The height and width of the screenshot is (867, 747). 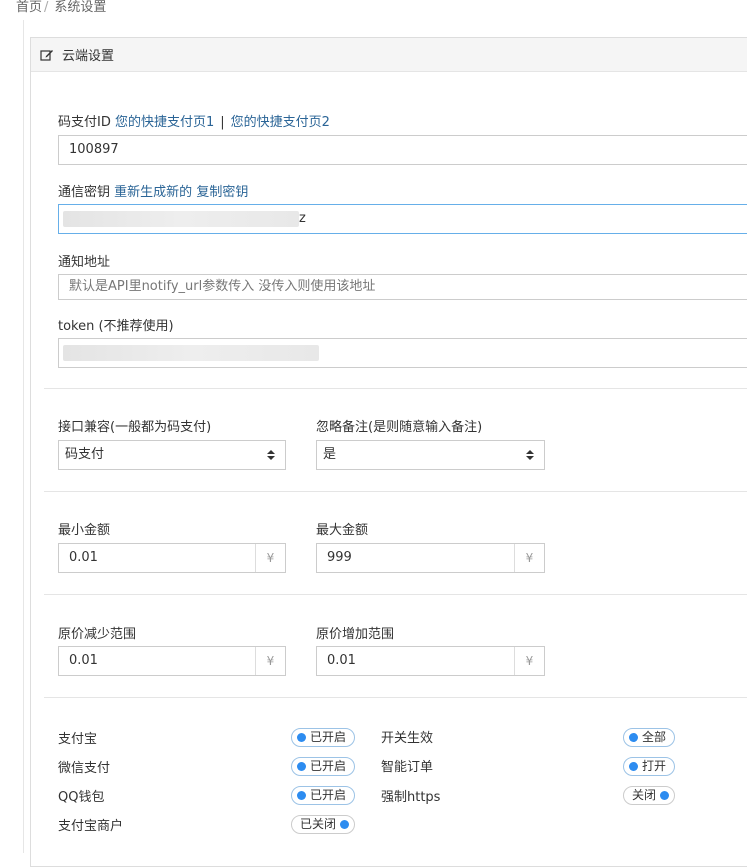 I want to click on alipay-toggle: 已开启, so click(x=323, y=737).